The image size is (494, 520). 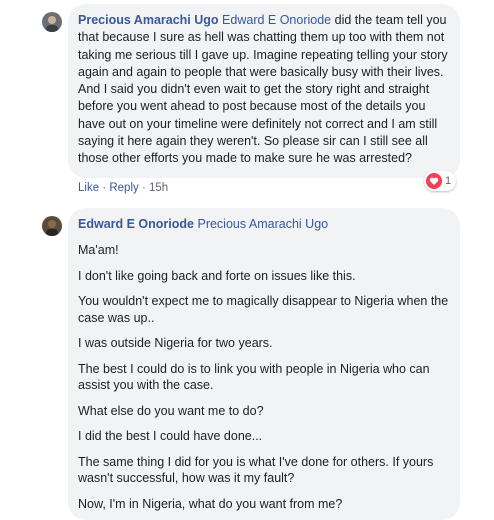 What do you see at coordinates (148, 20) in the screenshot?
I see `comment-author: Precious Amarachi Ugo` at bounding box center [148, 20].